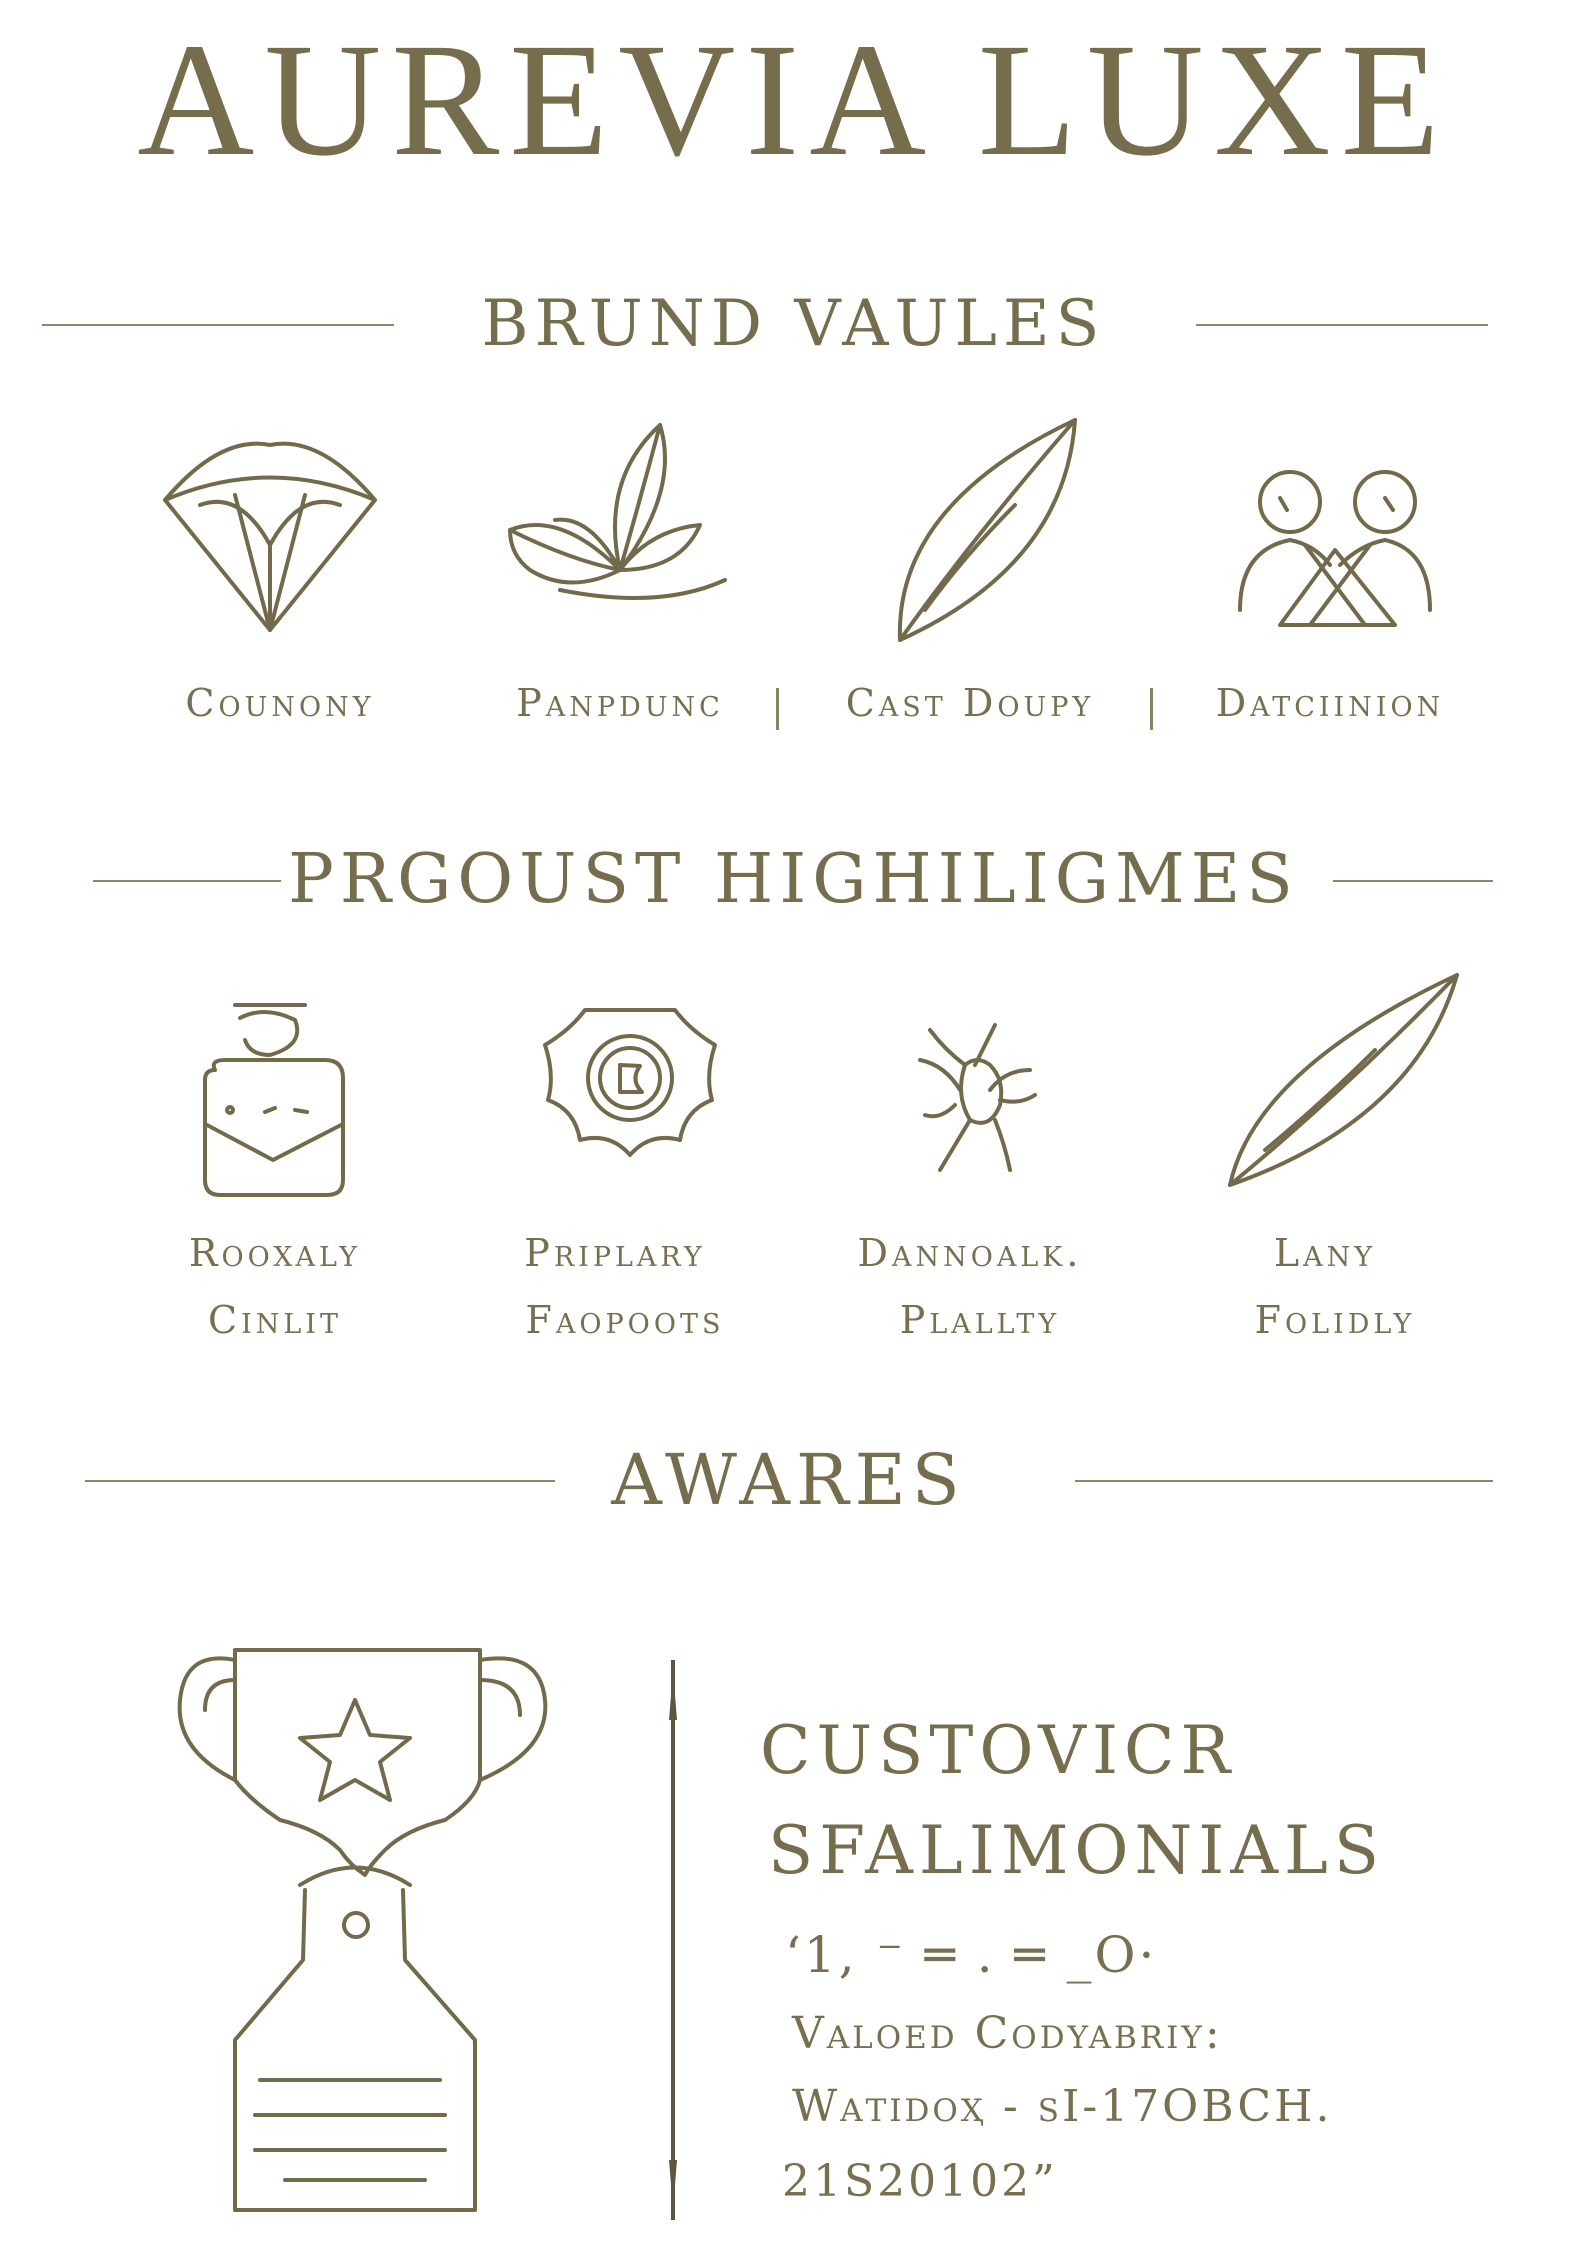  Describe the element at coordinates (280, 703) in the screenshot. I see `brand-value-label-1: Counony` at that location.